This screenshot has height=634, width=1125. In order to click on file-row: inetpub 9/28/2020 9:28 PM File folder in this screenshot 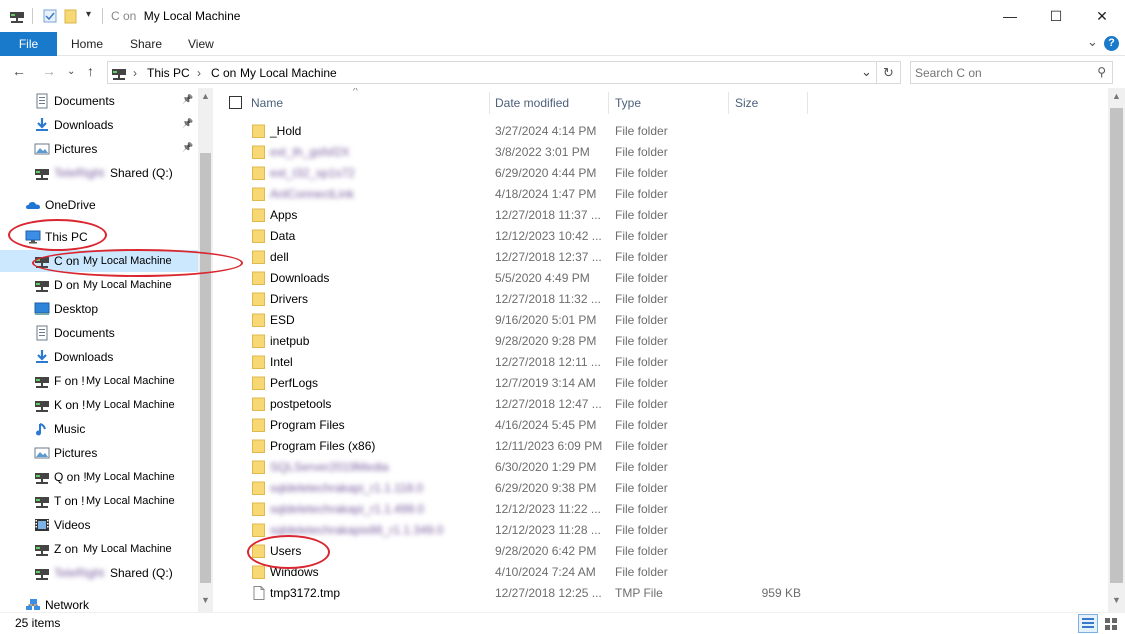, I will do `click(655, 341)`.